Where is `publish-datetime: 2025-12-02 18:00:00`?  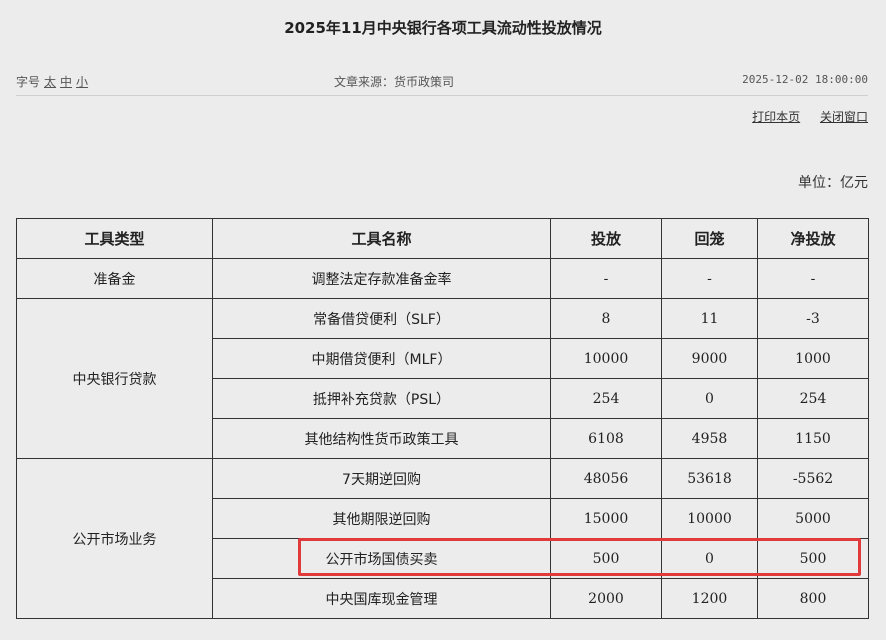
publish-datetime: 2025-12-02 18:00:00 is located at coordinates (805, 79).